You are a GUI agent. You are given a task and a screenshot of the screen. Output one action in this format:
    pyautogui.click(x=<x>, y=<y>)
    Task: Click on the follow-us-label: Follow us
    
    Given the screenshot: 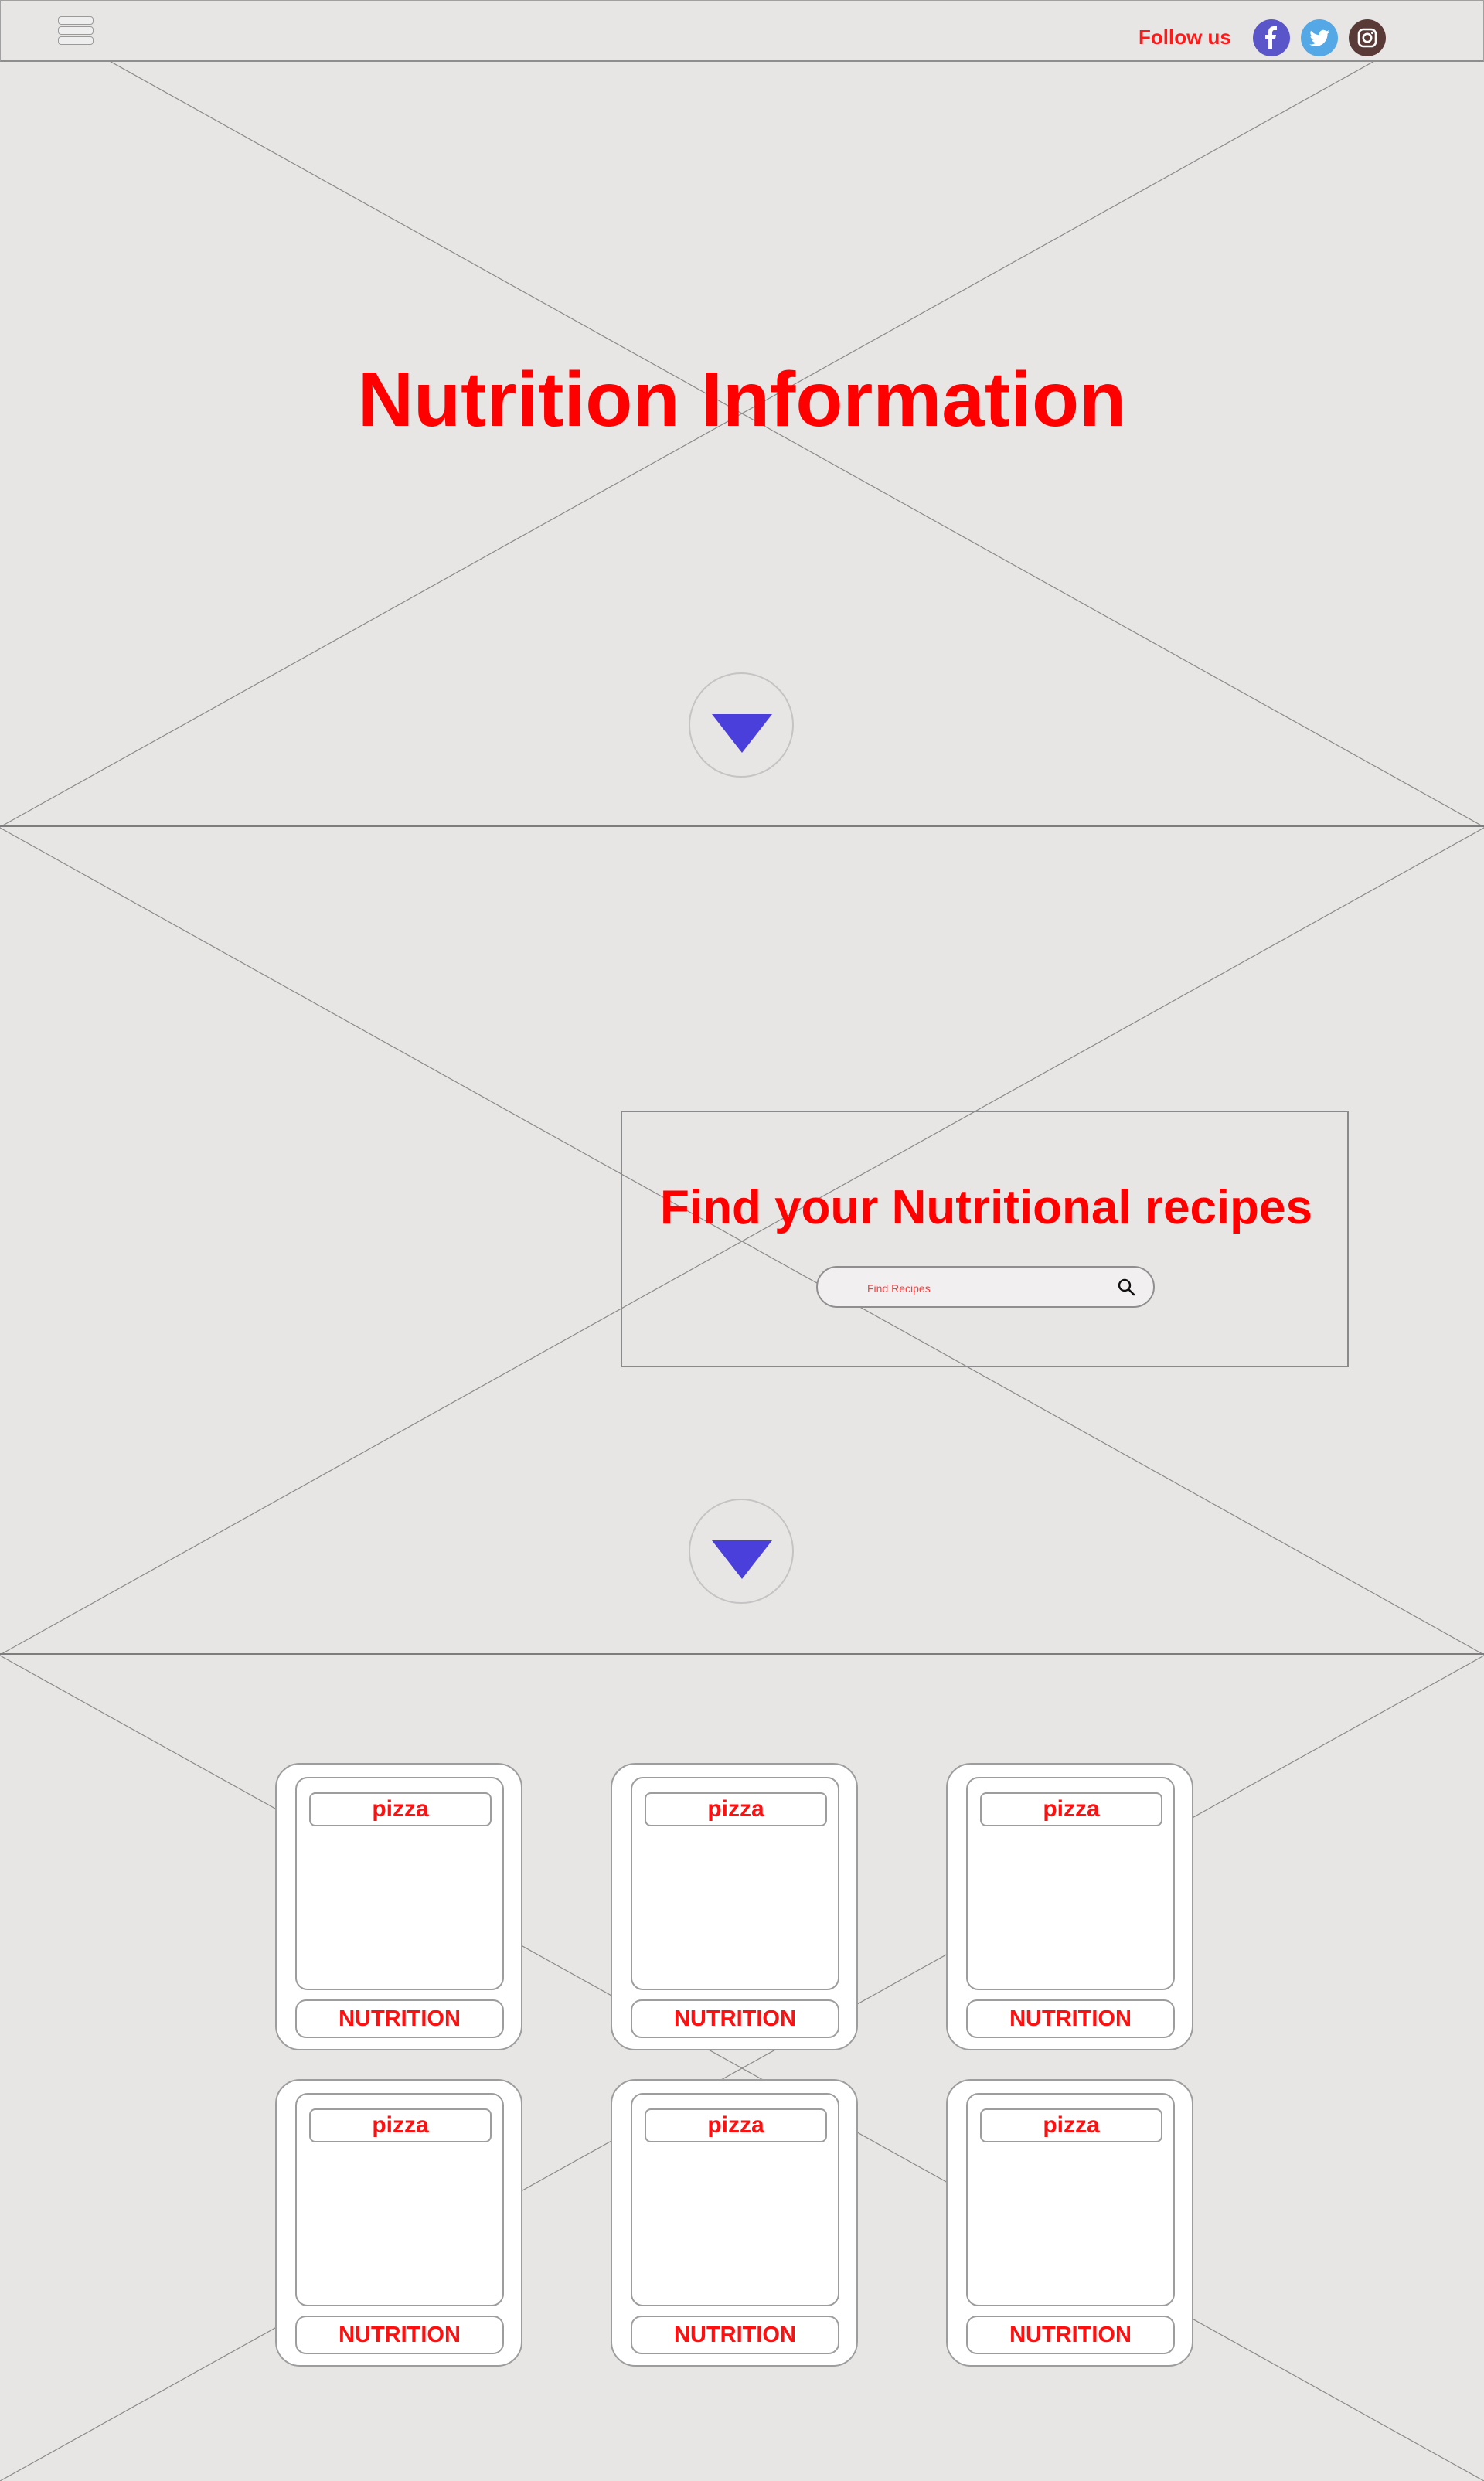 What is the action you would take?
    pyautogui.click(x=1185, y=38)
    